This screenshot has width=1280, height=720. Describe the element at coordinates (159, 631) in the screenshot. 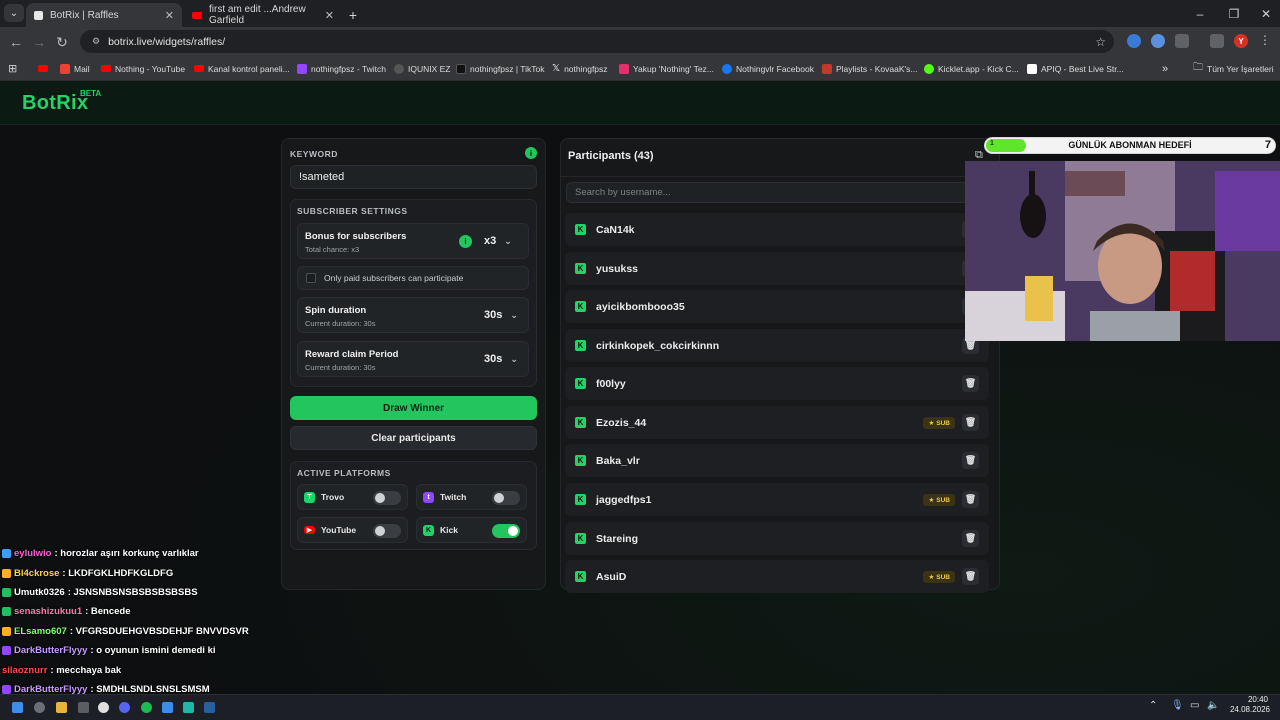

I see `chat-text: : VFGRSDUEHGVBSDEHJF BNVVDSVR` at that location.